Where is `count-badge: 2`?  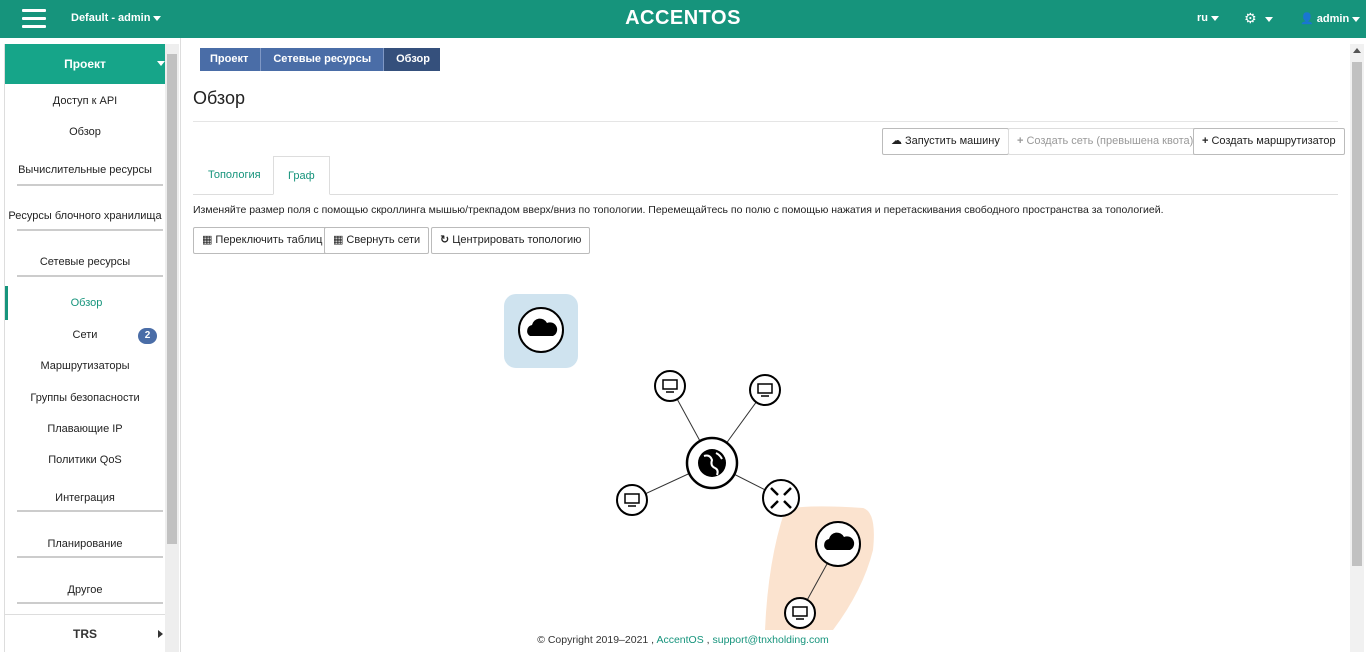
count-badge: 2 is located at coordinates (147, 336).